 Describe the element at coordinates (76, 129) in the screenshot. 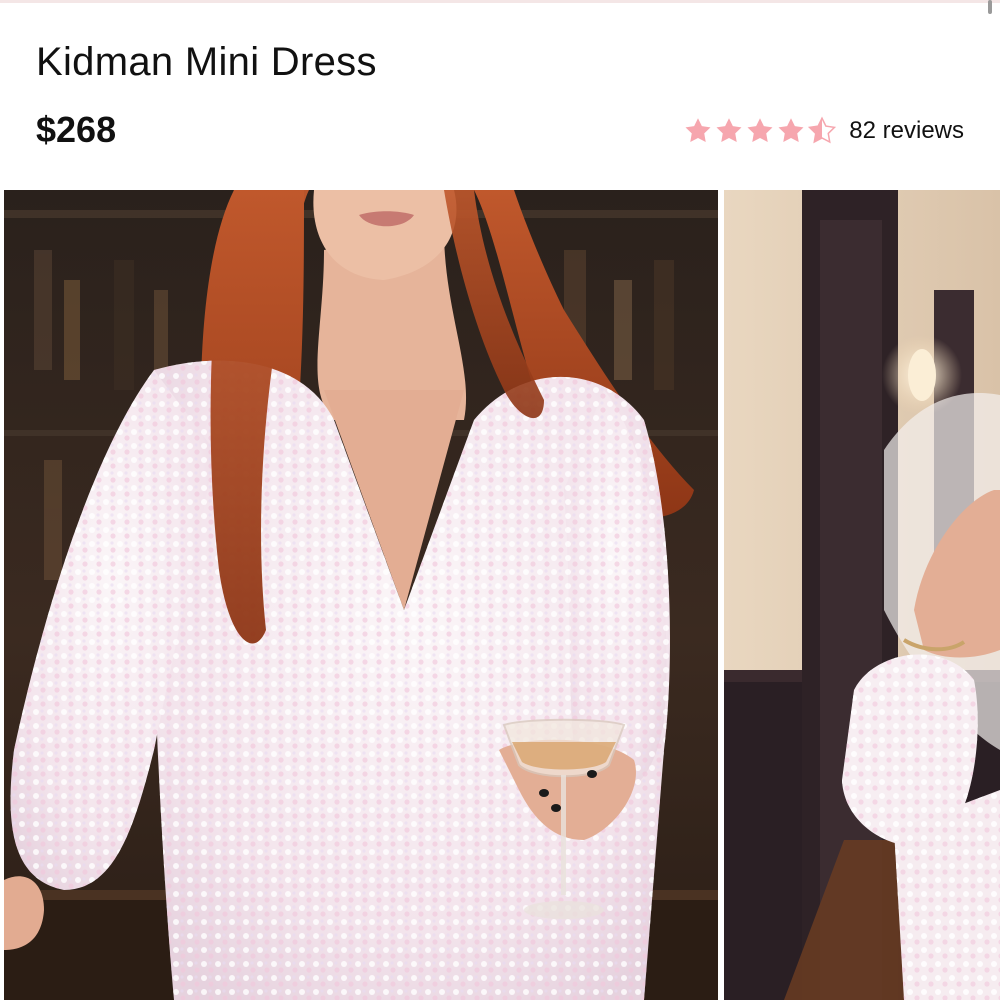

I see `product-price: $268` at that location.